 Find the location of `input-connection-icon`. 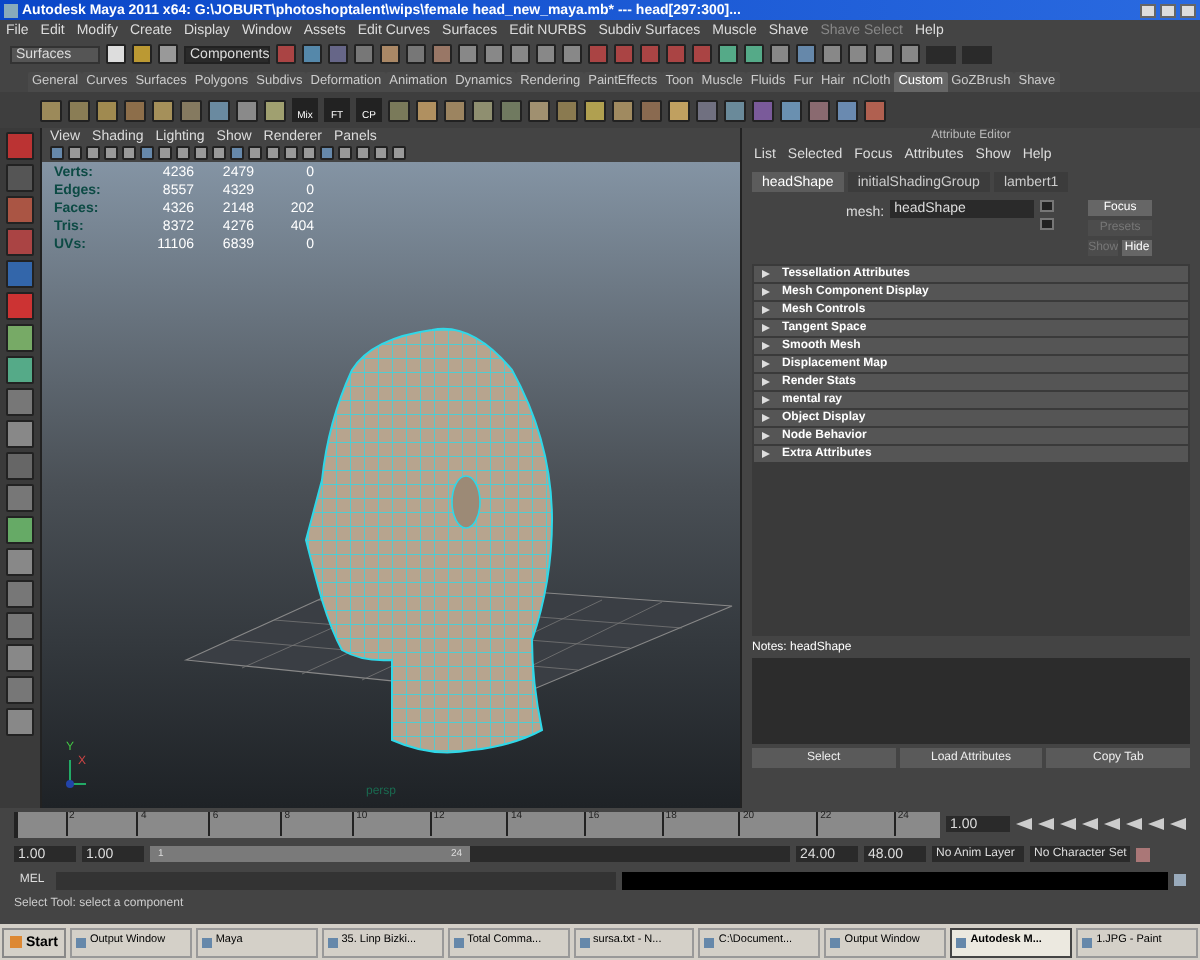

input-connection-icon is located at coordinates (1047, 206).